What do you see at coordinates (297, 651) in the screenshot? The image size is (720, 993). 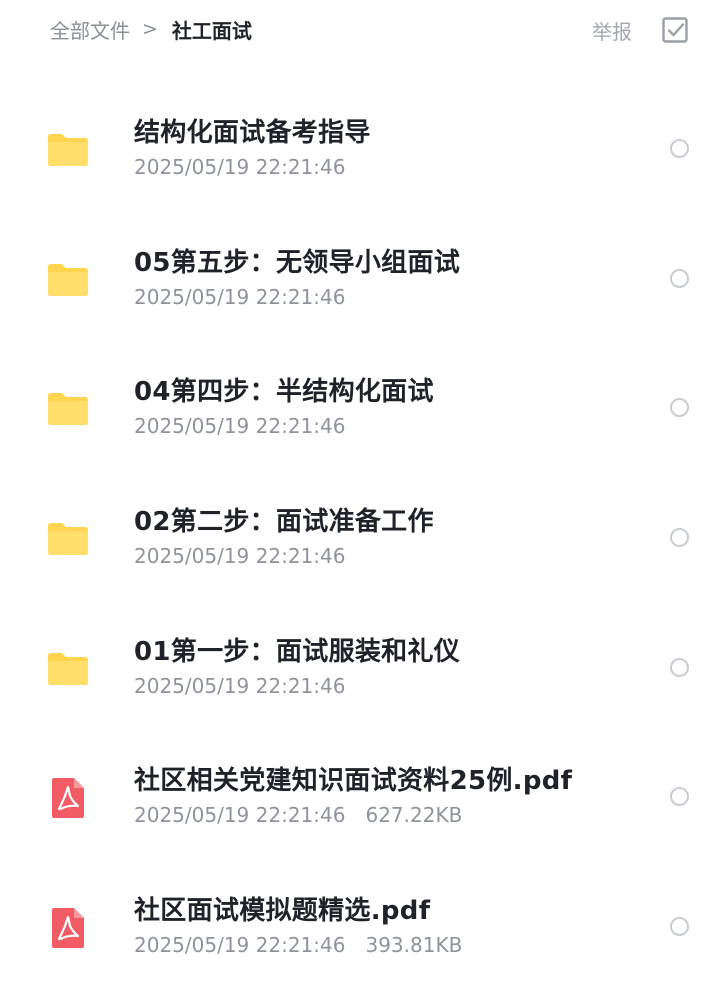 I see `file-name: 01第一步：面试服装和礼仪` at bounding box center [297, 651].